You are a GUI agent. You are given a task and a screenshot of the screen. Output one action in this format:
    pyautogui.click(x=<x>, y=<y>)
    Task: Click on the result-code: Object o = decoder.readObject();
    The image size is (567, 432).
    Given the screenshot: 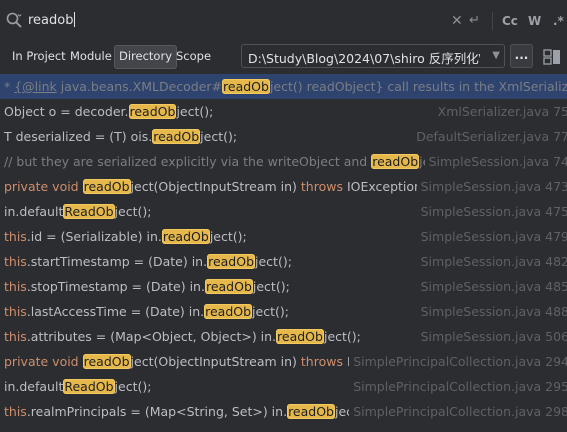 What is the action you would take?
    pyautogui.click(x=108, y=111)
    